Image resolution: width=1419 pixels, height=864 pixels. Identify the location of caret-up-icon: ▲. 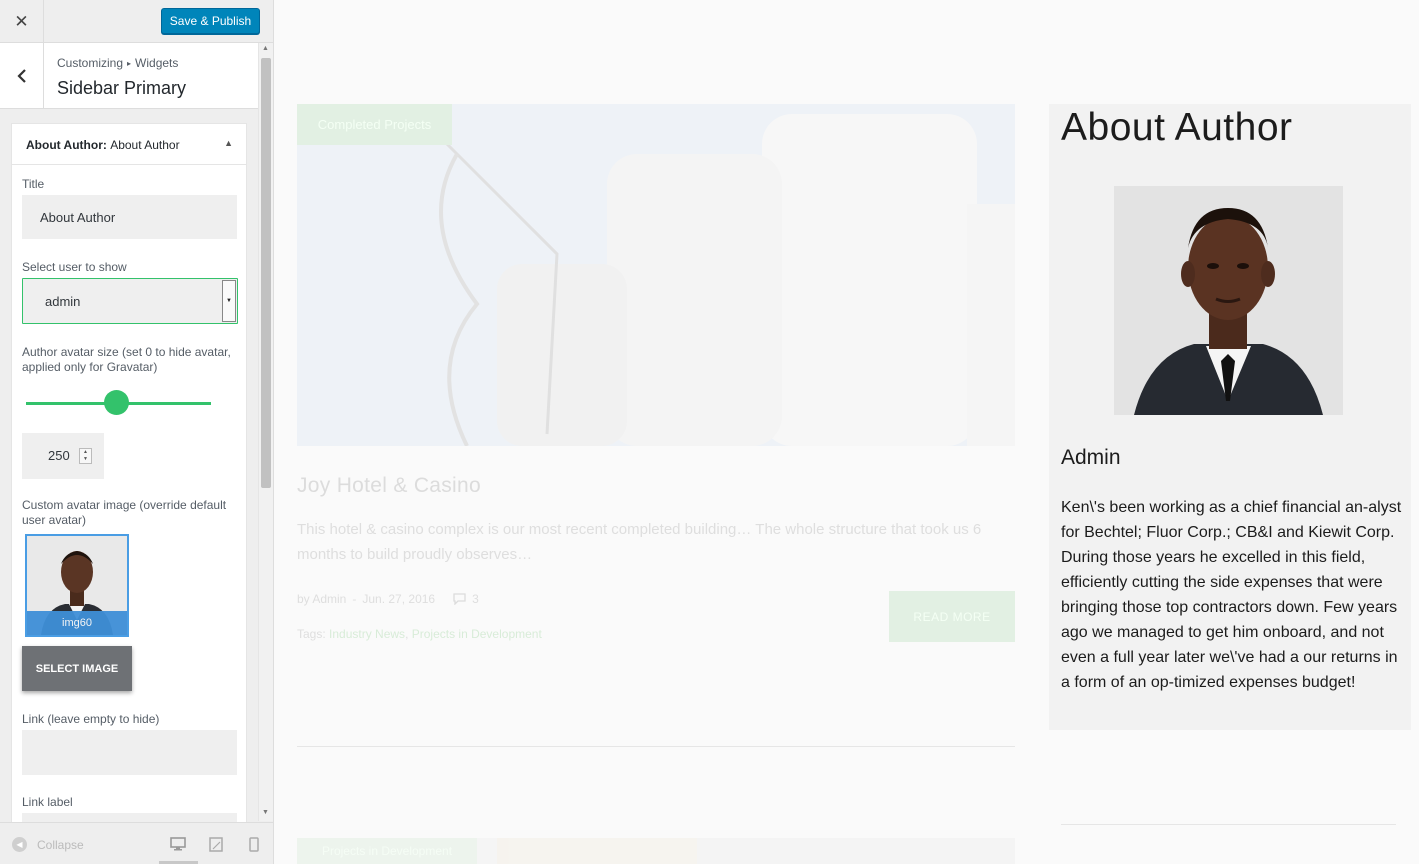
(228, 143).